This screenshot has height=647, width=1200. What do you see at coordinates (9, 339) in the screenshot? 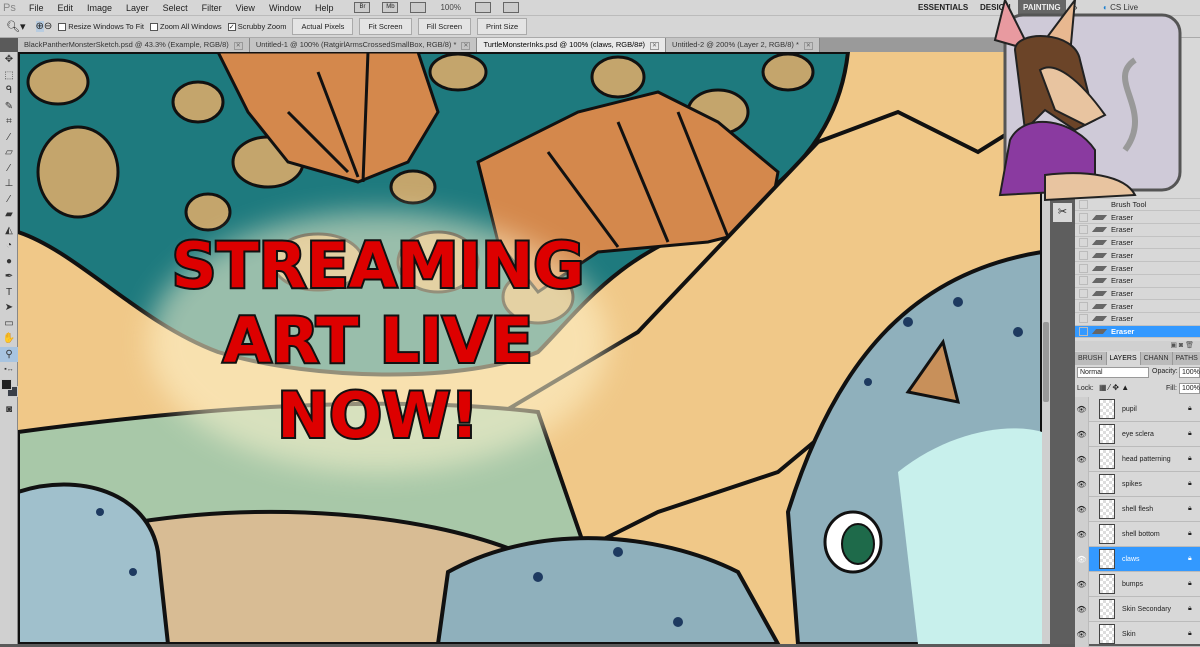
I see `hand-tool-icon: ✋` at bounding box center [9, 339].